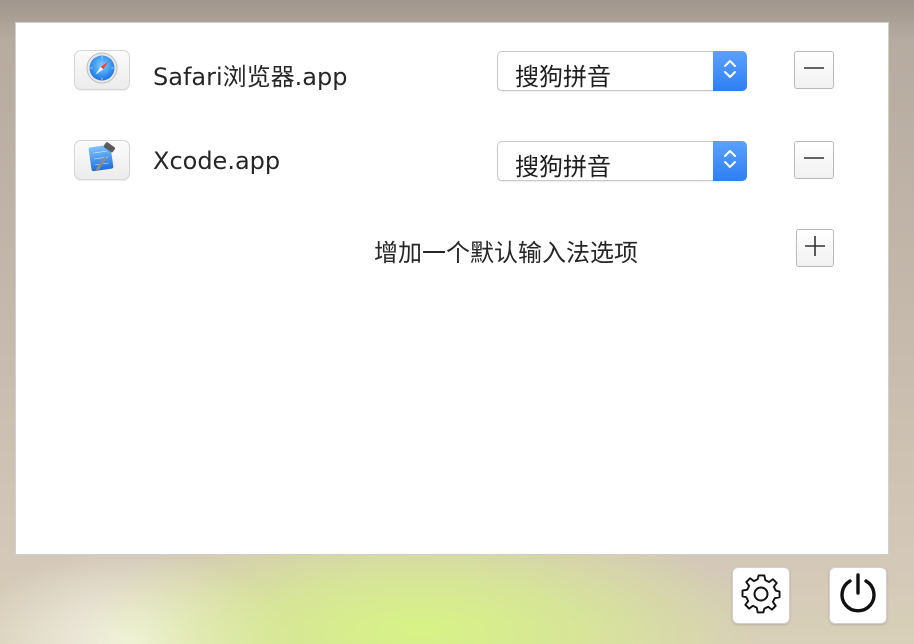 The width and height of the screenshot is (914, 644). I want to click on app-row-xcode: Xcode.app 搜狗拼音, so click(453, 162).